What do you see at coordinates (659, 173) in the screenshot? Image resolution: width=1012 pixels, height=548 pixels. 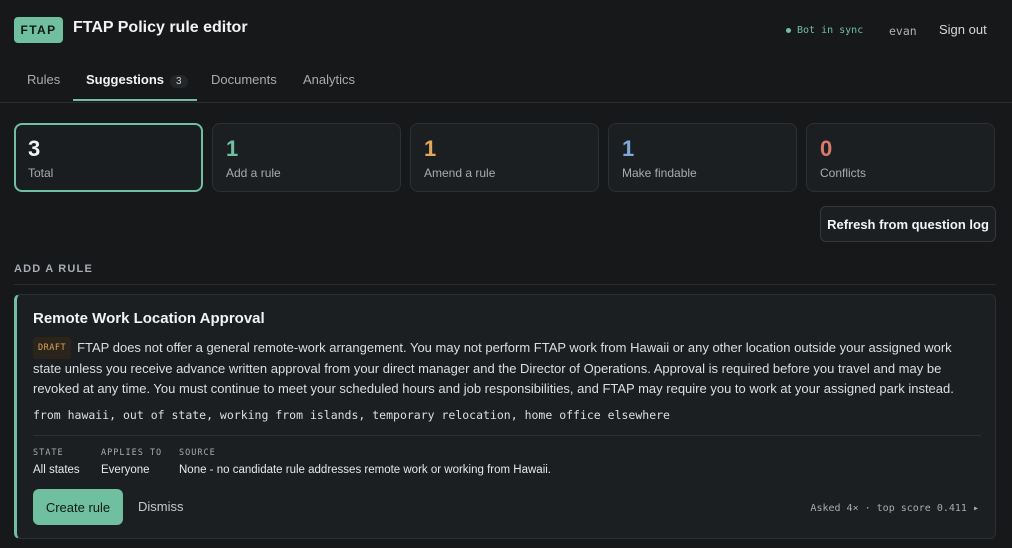 I see `stat-label: Make findable` at bounding box center [659, 173].